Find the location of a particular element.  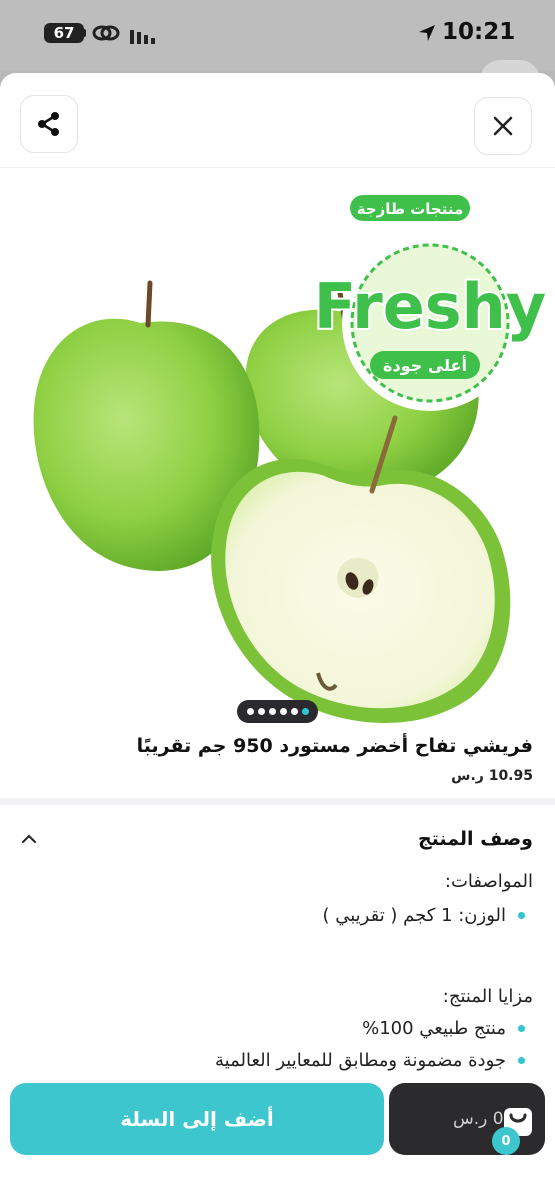

chevron-up-icon is located at coordinates (29, 839).